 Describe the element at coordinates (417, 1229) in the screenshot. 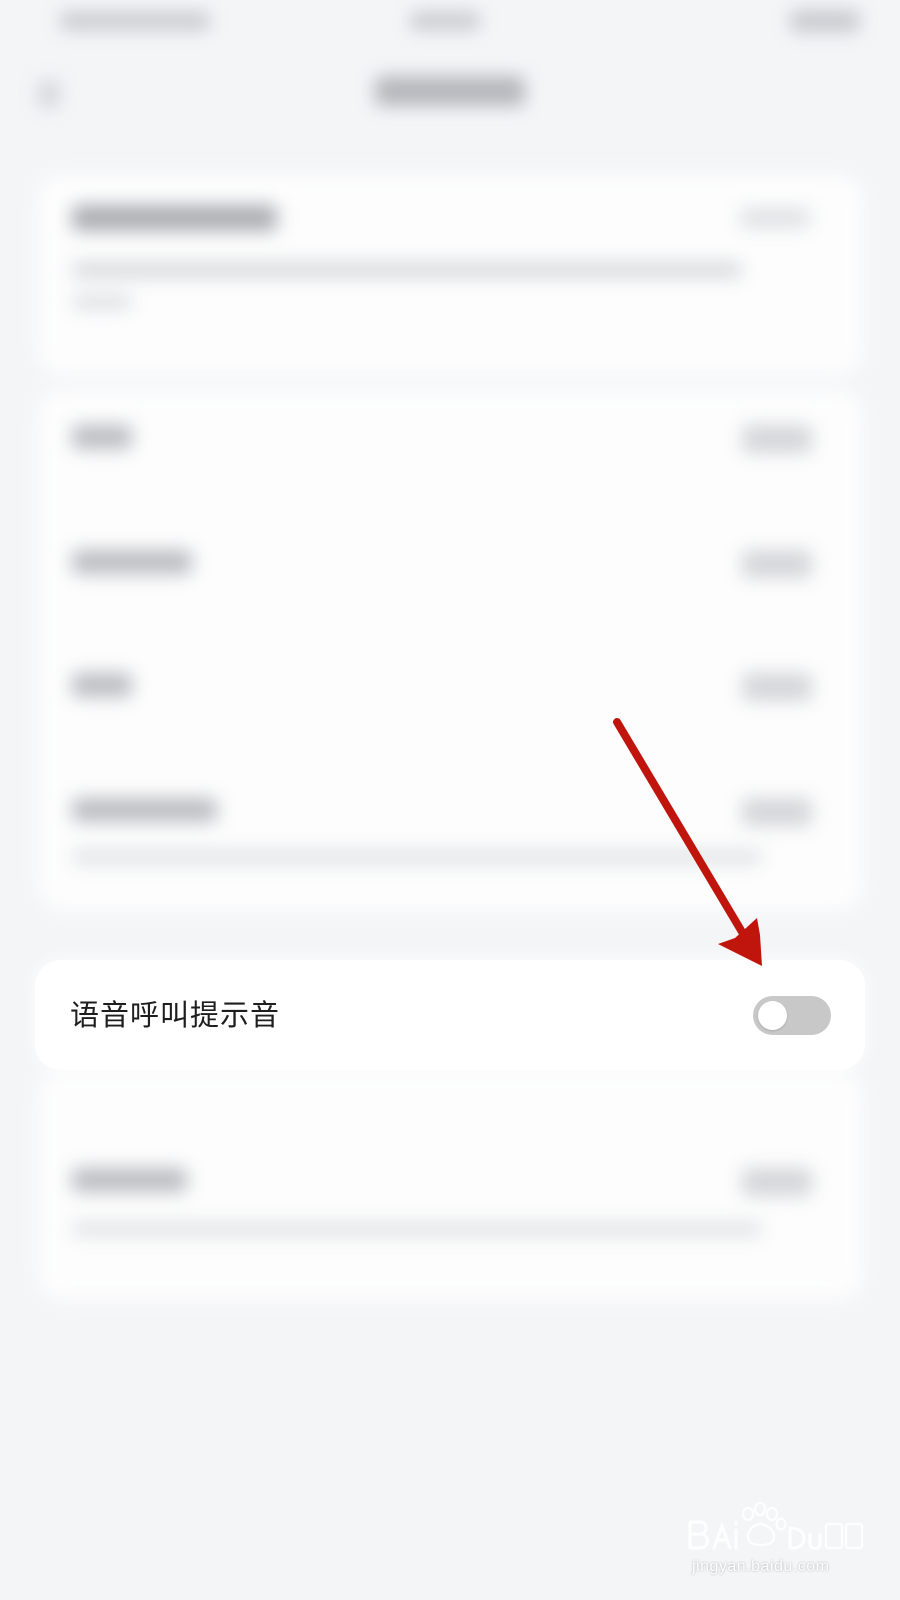

I see `blurred-row-5-desc` at that location.